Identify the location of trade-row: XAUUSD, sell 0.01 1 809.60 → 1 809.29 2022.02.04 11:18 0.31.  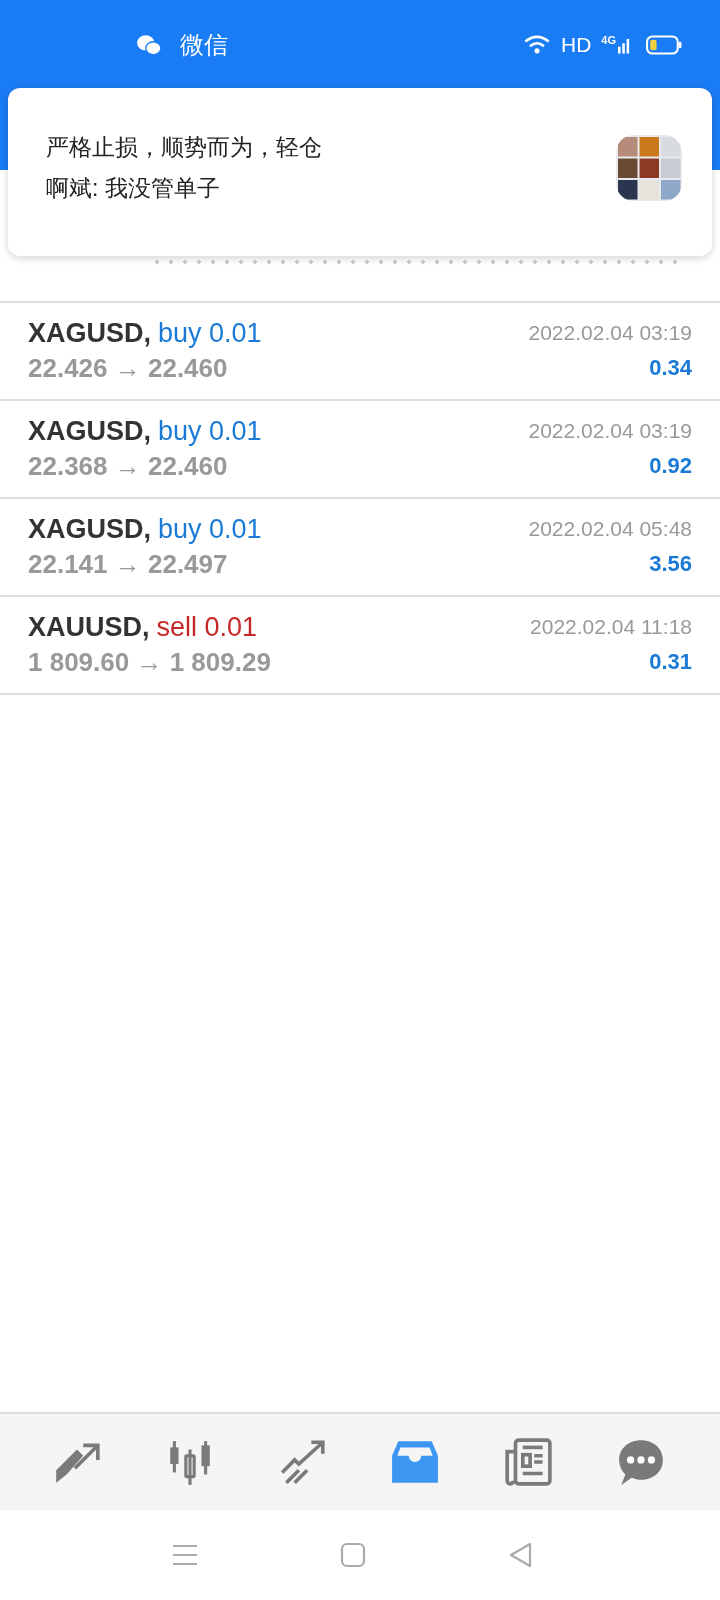
(360, 646).